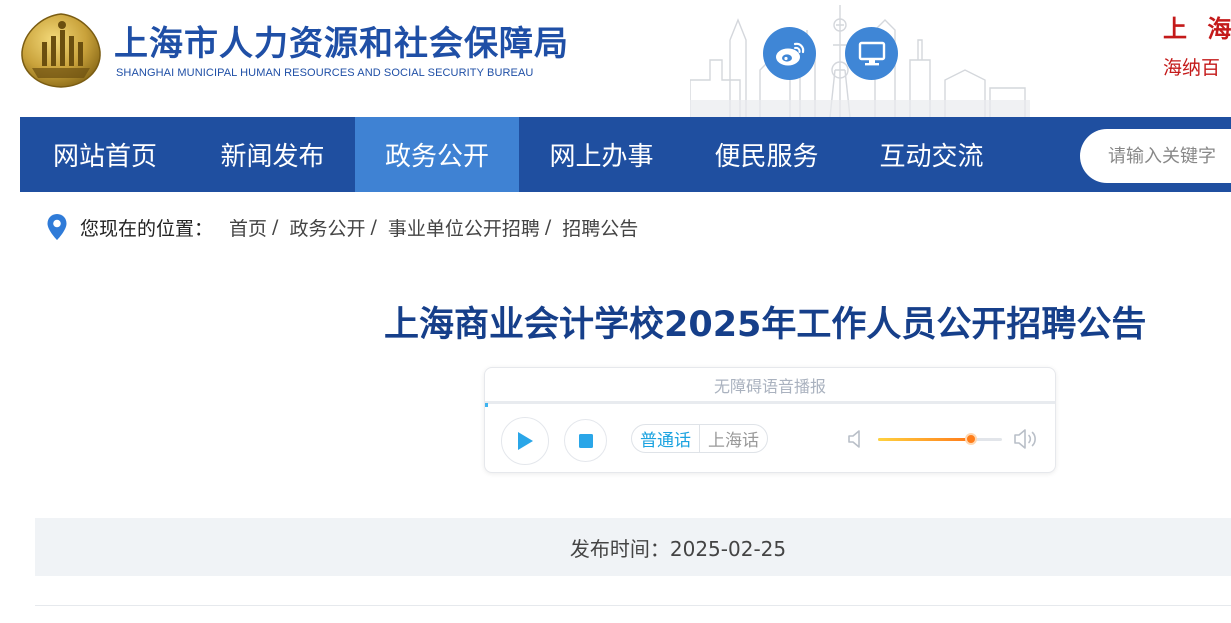  Describe the element at coordinates (341, 40) in the screenshot. I see `site-title: 上海市人力资源和社会保障局` at that location.